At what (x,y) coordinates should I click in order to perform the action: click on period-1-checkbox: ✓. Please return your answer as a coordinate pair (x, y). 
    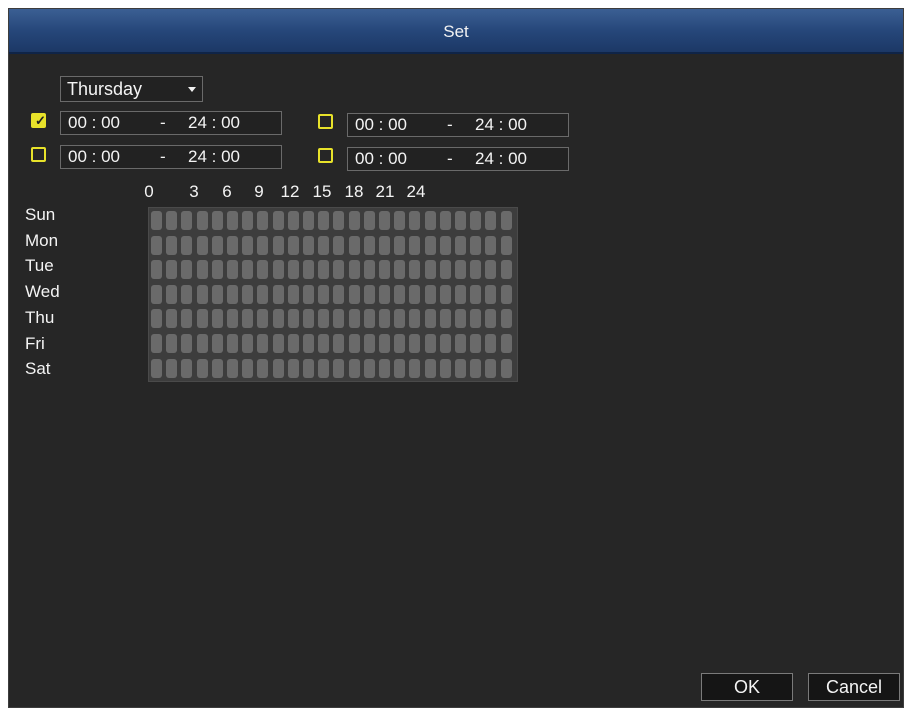
    Looking at the image, I should click on (38, 120).